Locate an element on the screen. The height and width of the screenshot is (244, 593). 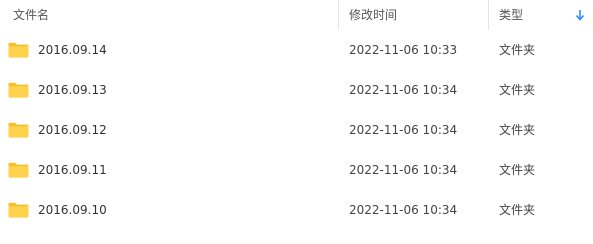
column-header-name: 文件名 is located at coordinates (169, 15).